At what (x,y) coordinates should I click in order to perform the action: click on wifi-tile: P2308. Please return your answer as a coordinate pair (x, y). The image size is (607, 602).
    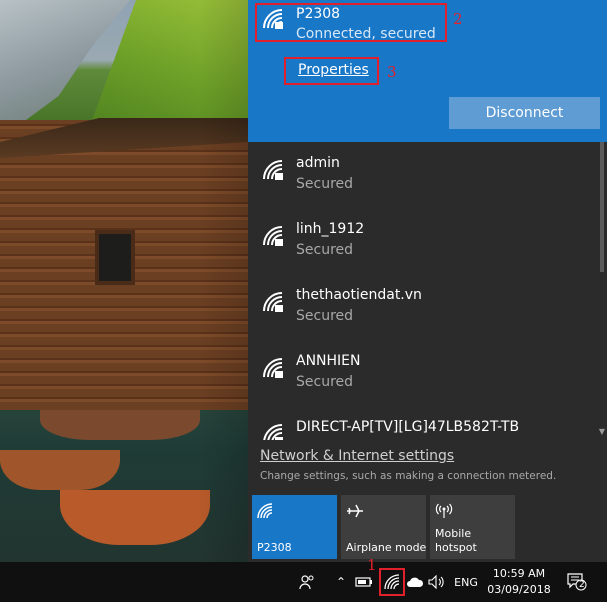
    Looking at the image, I should click on (294, 527).